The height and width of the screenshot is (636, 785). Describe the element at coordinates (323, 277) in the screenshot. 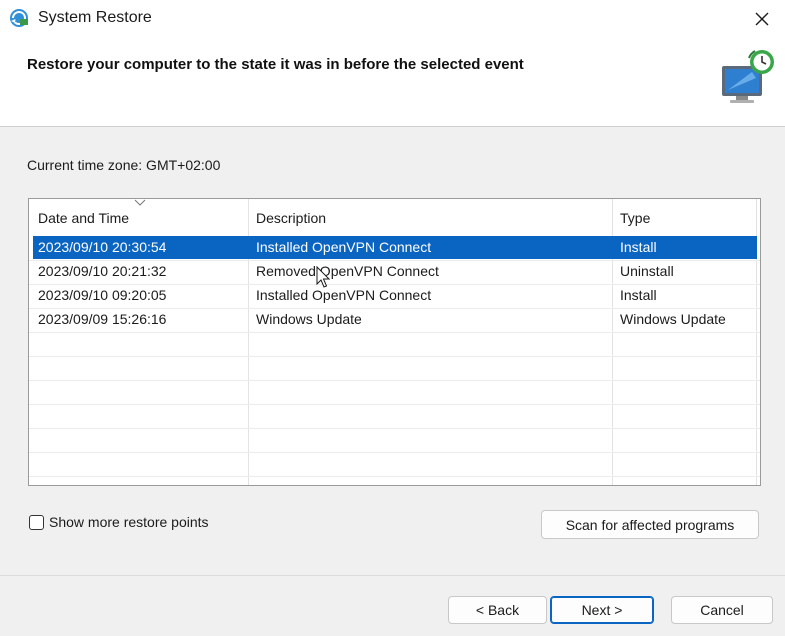

I see `mouse-cursor-icon` at that location.